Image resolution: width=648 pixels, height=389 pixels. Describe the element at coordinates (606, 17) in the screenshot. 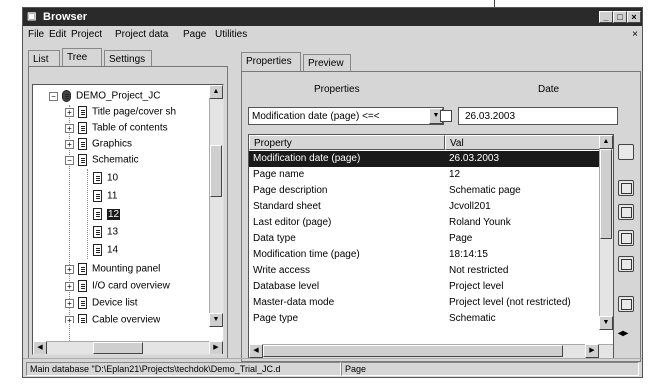

I see `minimize-button: _` at that location.